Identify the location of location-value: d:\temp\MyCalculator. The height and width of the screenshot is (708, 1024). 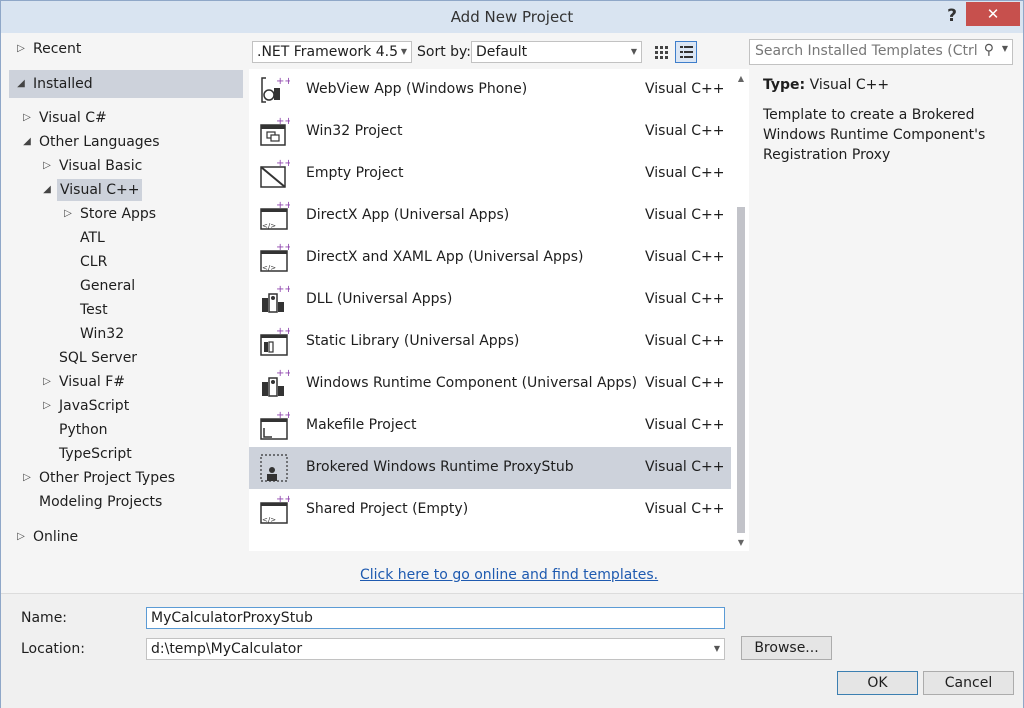
(227, 649).